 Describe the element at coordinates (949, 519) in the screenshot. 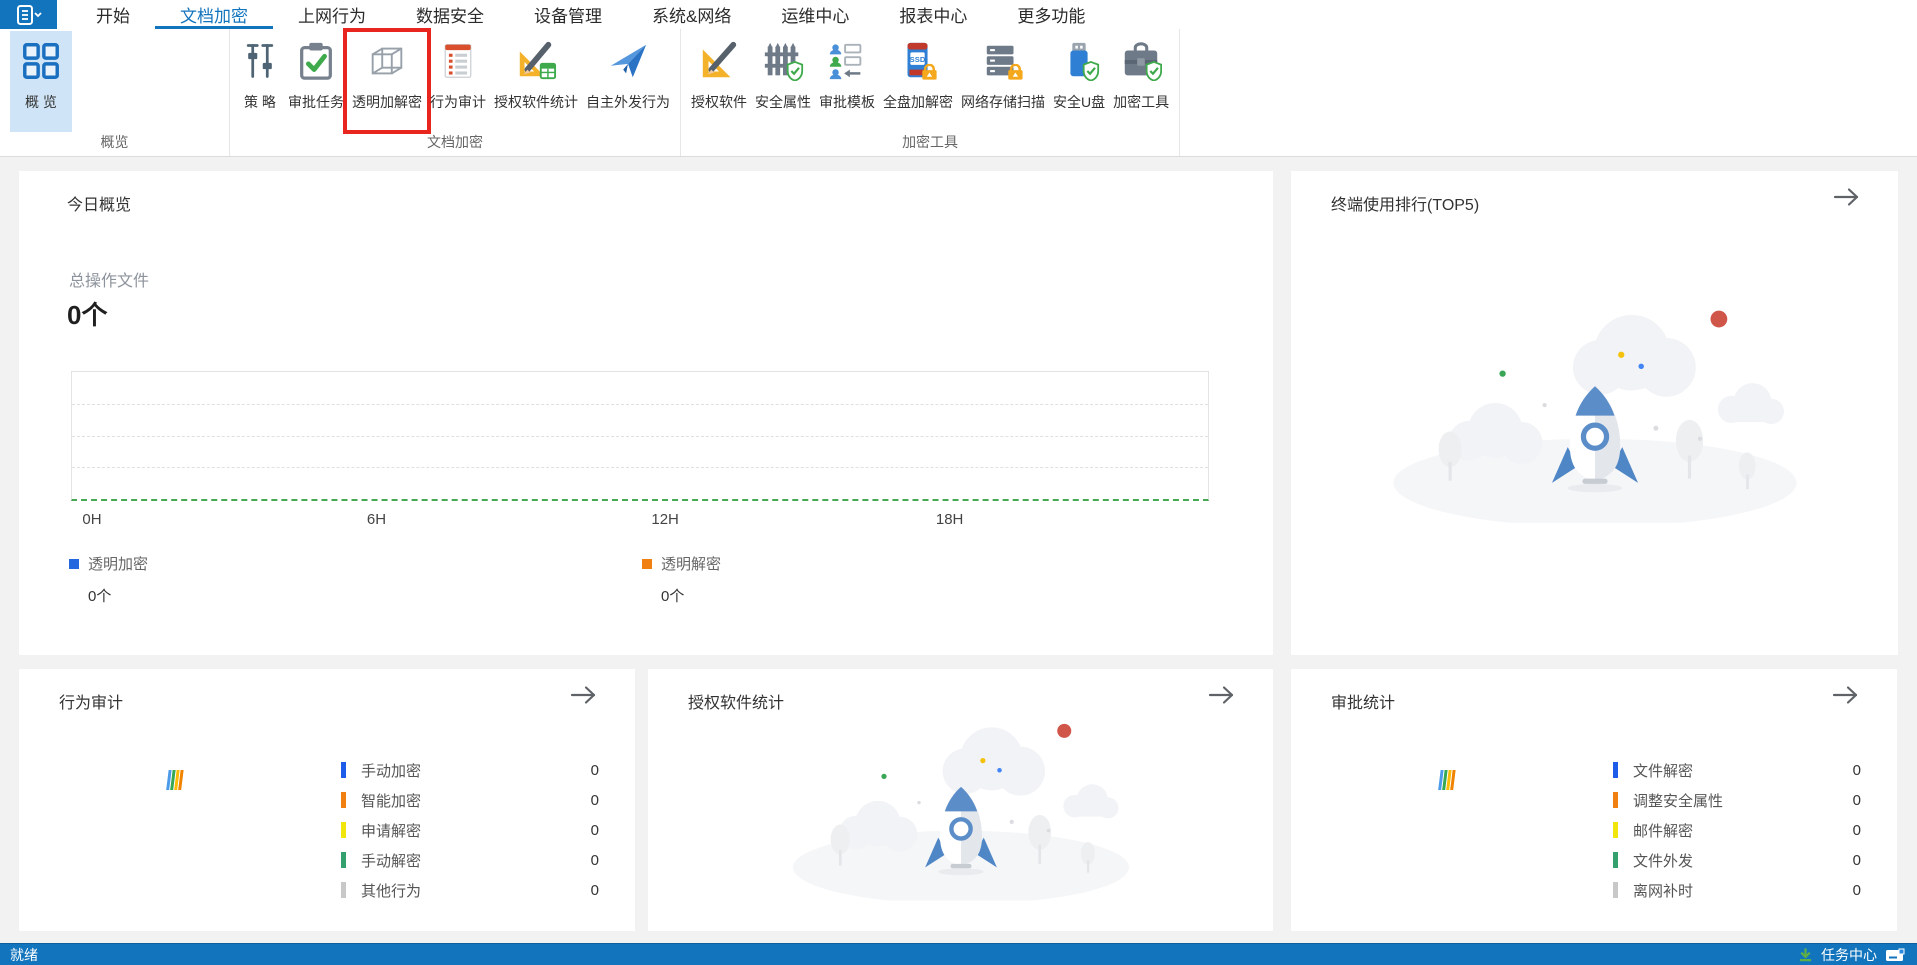

I see `x-tick: 18H` at that location.